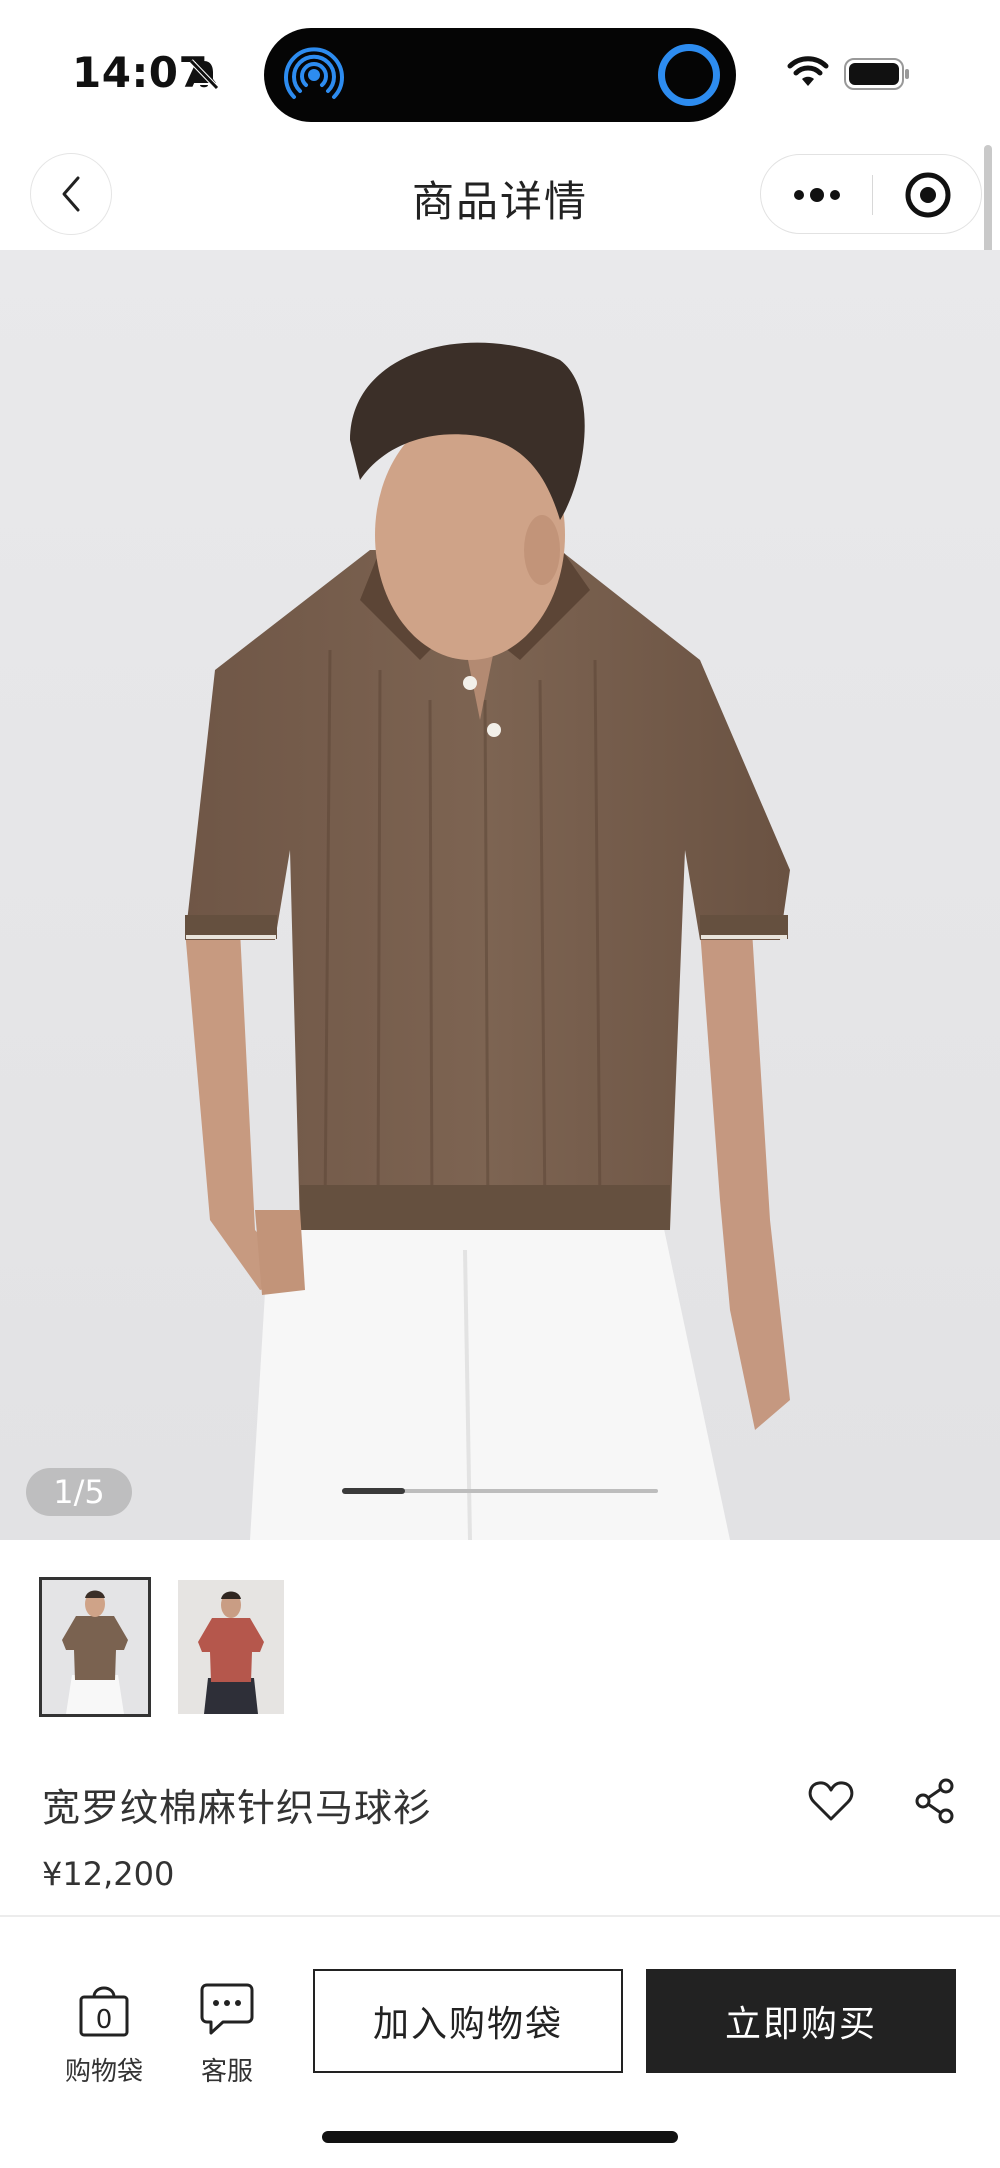  I want to click on close-miniprogram-button, so click(927, 195).